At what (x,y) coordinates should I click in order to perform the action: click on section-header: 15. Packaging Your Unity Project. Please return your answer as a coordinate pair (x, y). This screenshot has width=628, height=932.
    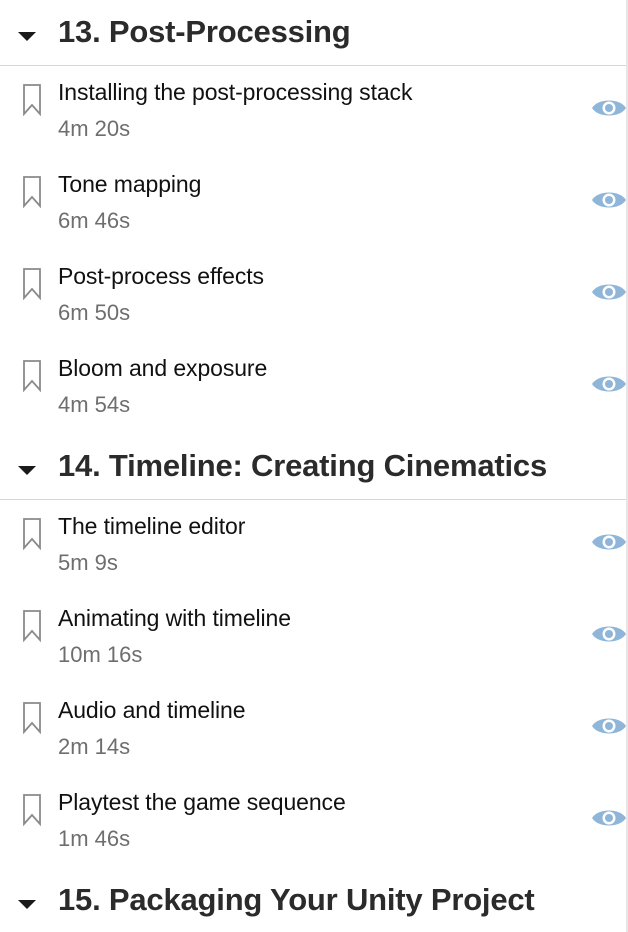
    Looking at the image, I should click on (313, 900).